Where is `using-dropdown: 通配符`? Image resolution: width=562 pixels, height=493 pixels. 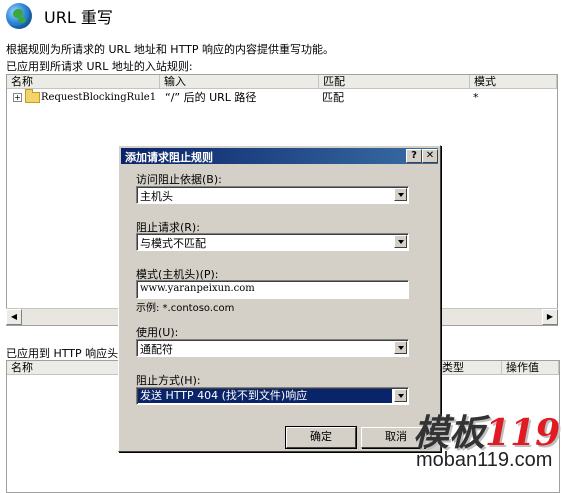 using-dropdown: 通配符 is located at coordinates (272, 348).